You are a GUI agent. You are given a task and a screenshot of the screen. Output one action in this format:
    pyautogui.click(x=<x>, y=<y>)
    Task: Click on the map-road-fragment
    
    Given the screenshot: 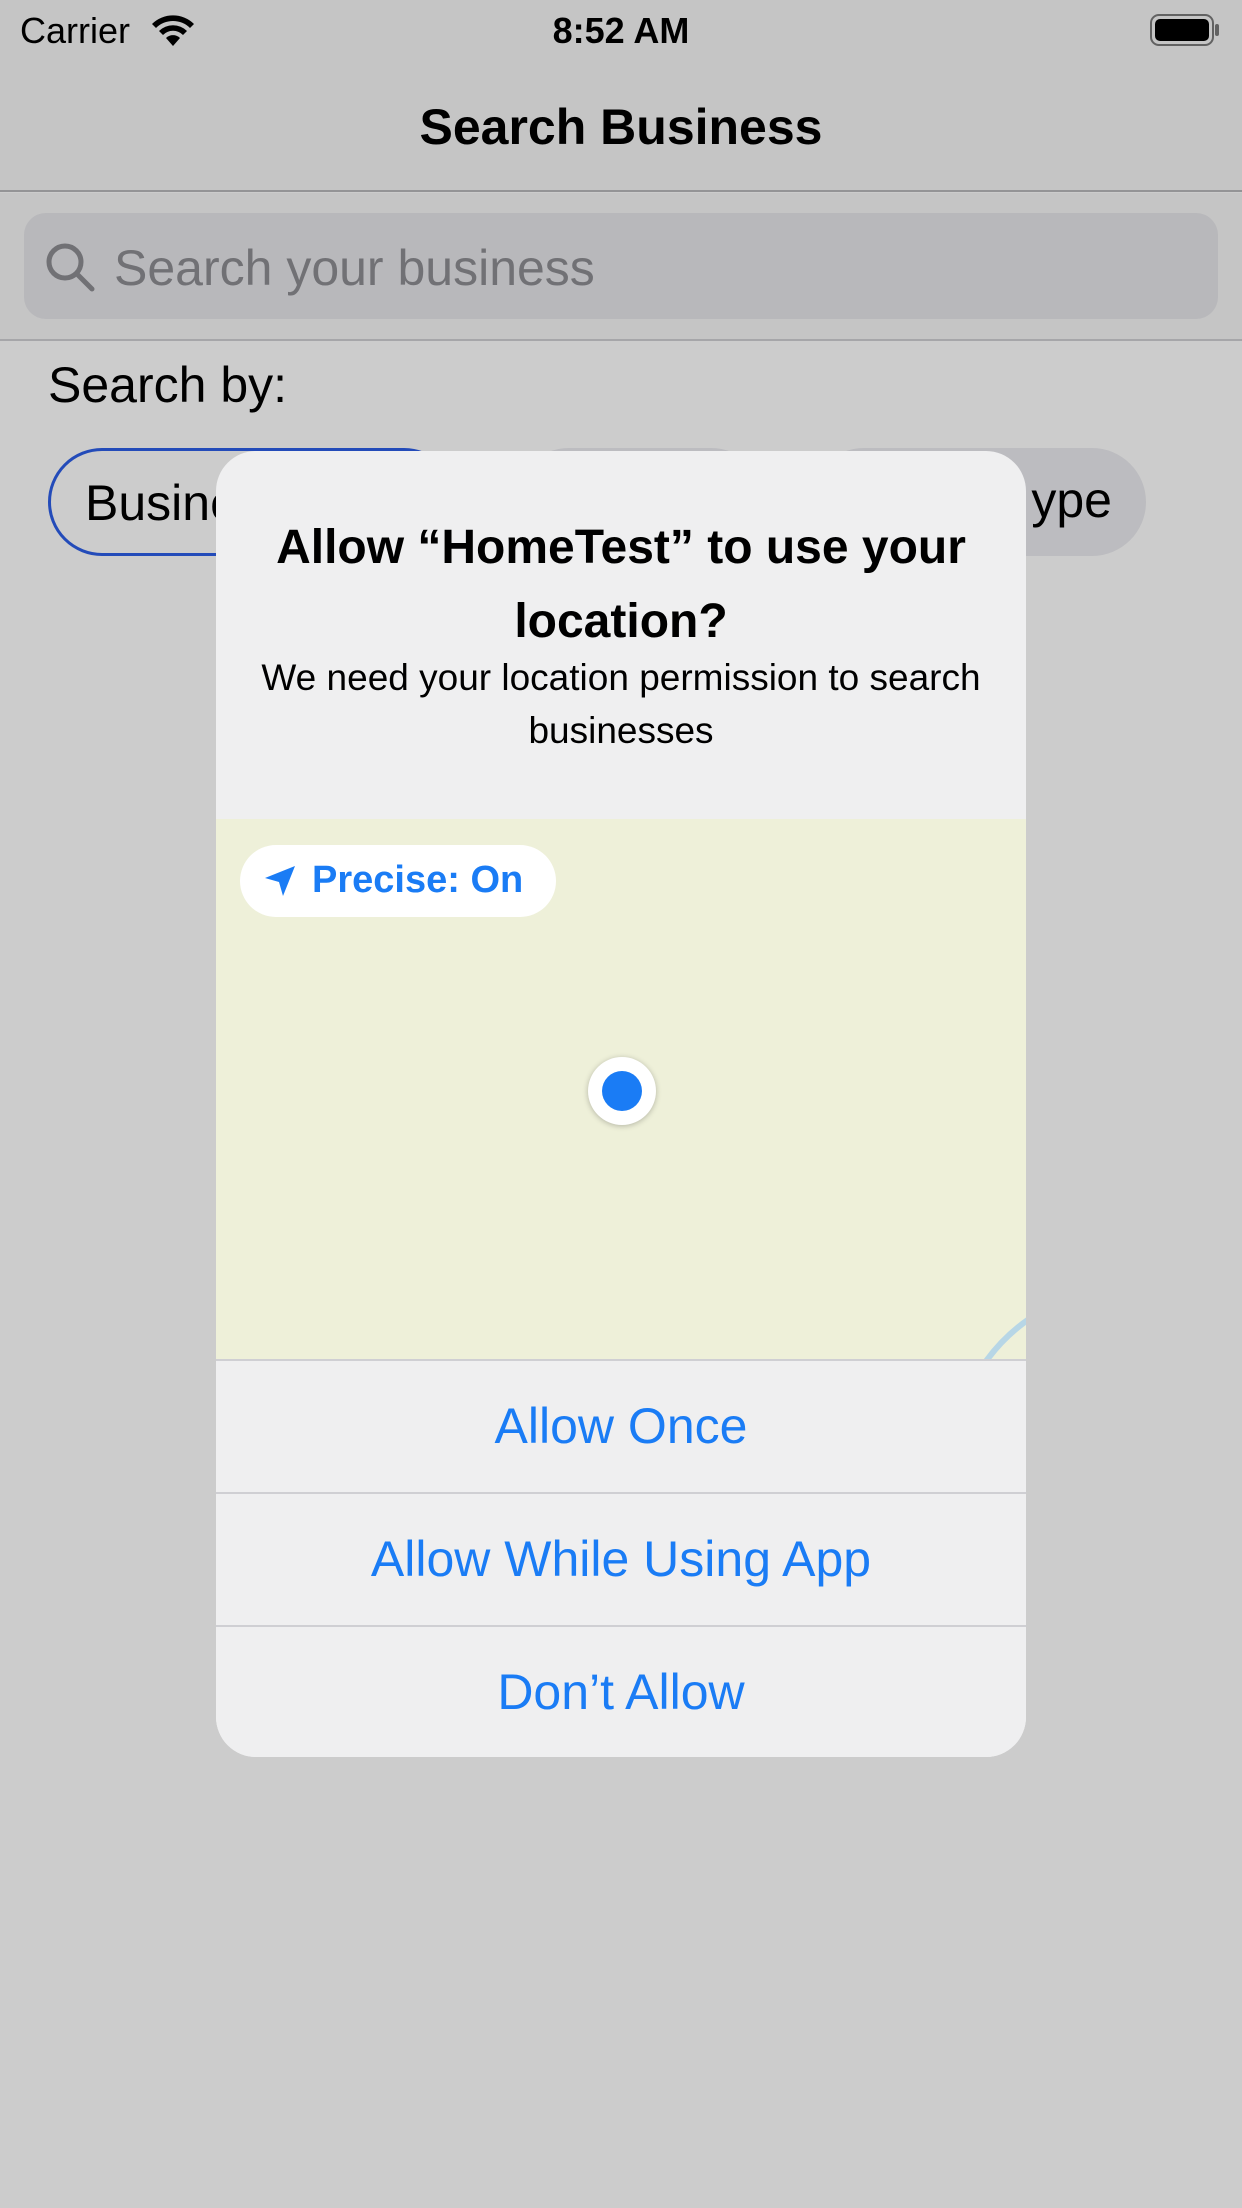 What is the action you would take?
    pyautogui.click(x=1004, y=1338)
    